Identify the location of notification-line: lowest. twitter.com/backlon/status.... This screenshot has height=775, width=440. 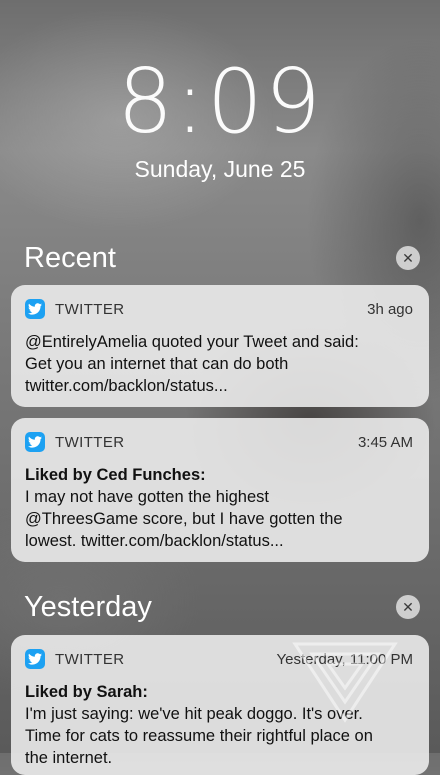
(154, 541).